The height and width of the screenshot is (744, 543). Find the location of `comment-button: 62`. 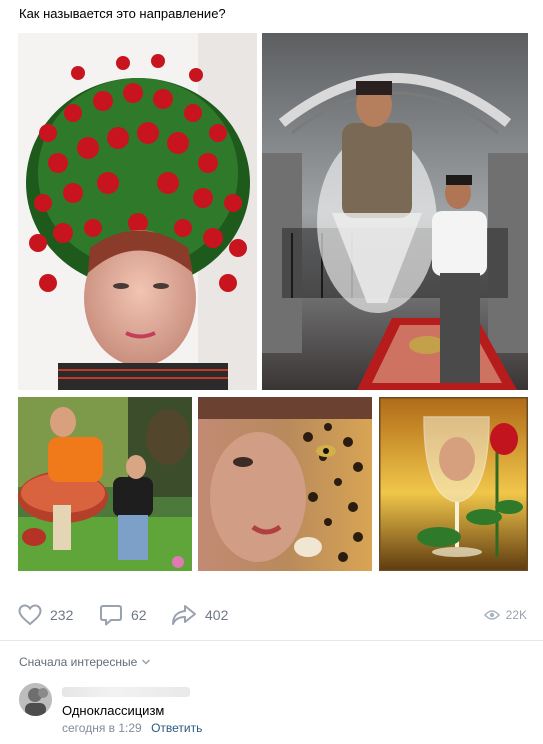

comment-button: 62 is located at coordinates (123, 615).